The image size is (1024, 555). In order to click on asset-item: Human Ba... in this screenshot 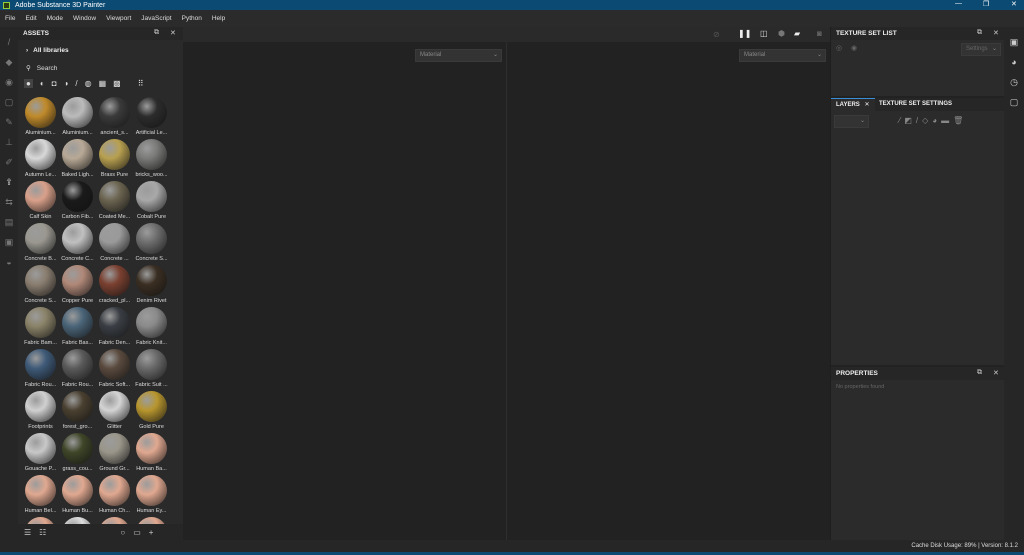, I will do `click(151, 454)`.